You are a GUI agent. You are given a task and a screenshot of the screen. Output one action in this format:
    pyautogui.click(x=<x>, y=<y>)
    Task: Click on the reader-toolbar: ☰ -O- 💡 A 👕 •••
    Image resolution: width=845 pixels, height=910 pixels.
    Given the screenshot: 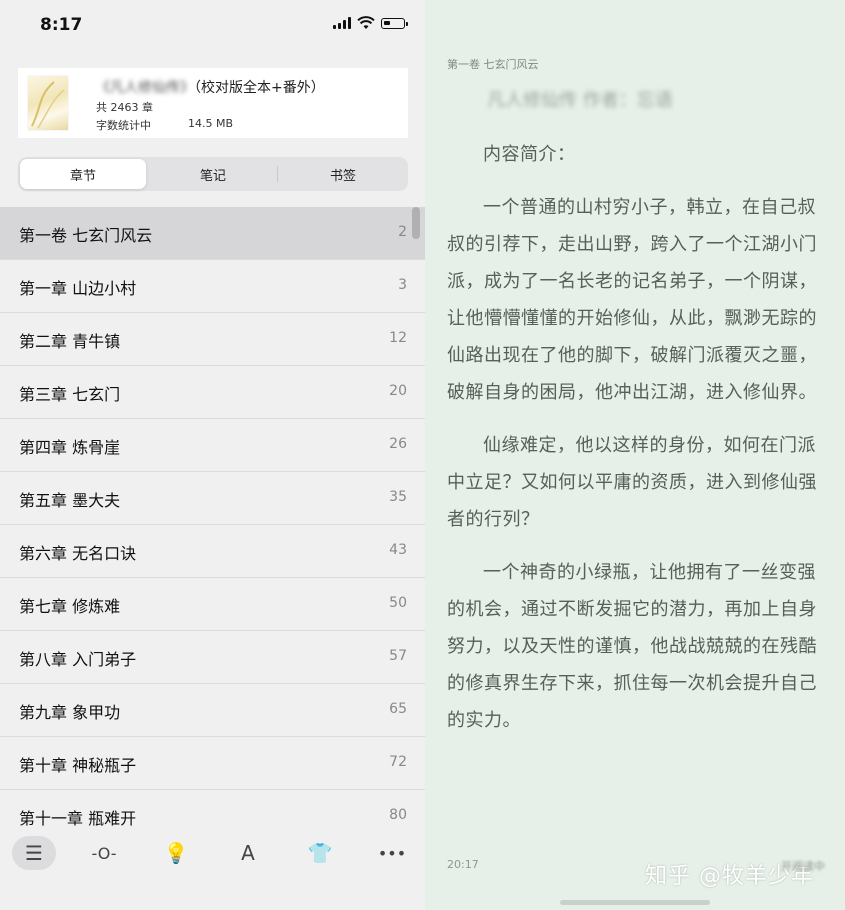 What is the action you would take?
    pyautogui.click(x=212, y=853)
    